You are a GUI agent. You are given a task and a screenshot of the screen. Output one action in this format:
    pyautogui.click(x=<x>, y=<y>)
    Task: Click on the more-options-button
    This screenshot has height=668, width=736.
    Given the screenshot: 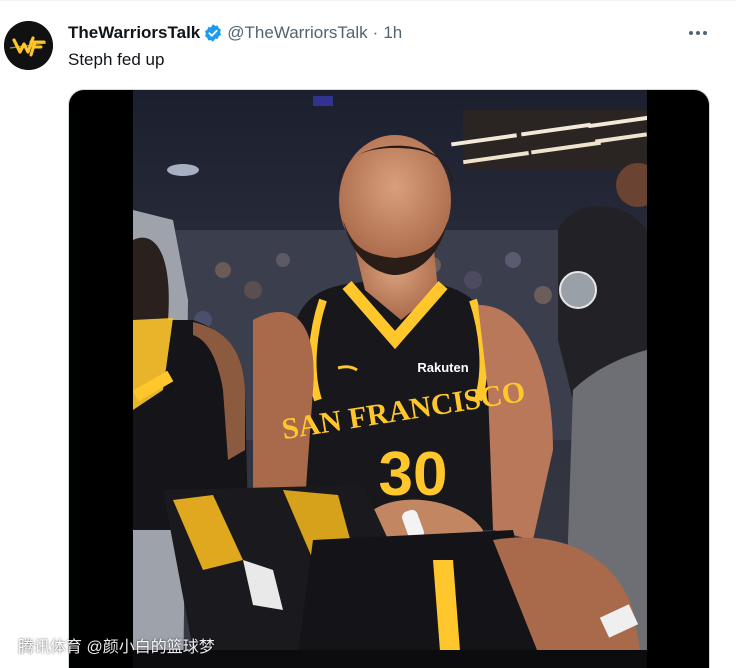 What is the action you would take?
    pyautogui.click(x=698, y=33)
    